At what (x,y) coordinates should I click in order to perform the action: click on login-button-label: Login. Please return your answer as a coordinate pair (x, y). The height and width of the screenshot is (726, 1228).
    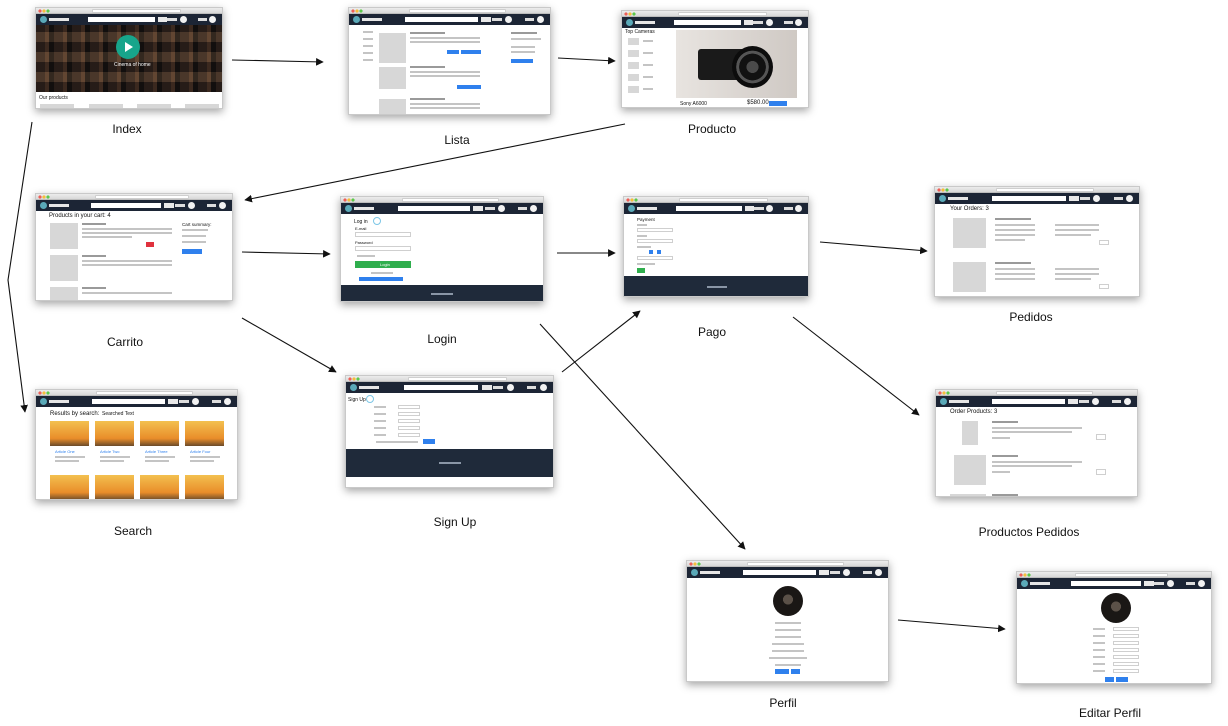
    Looking at the image, I should click on (385, 264).